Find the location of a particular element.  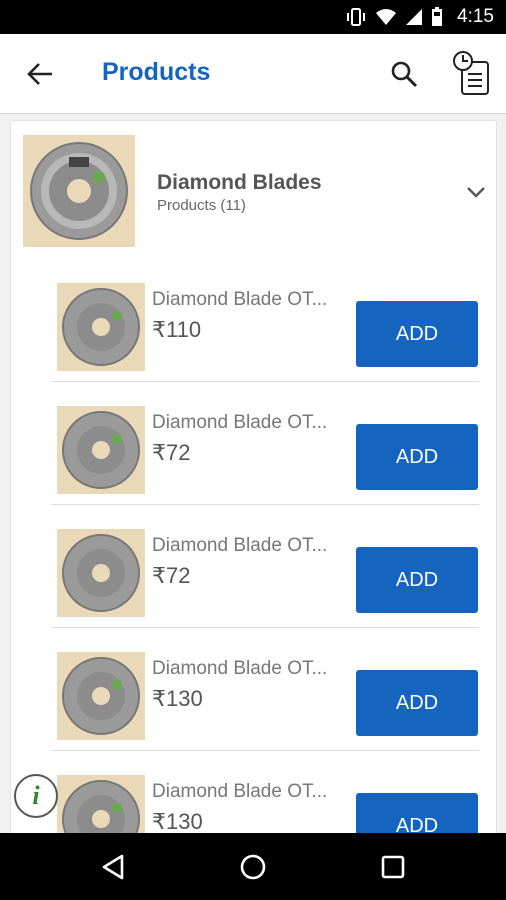

status-time: 4:15 is located at coordinates (475, 16).